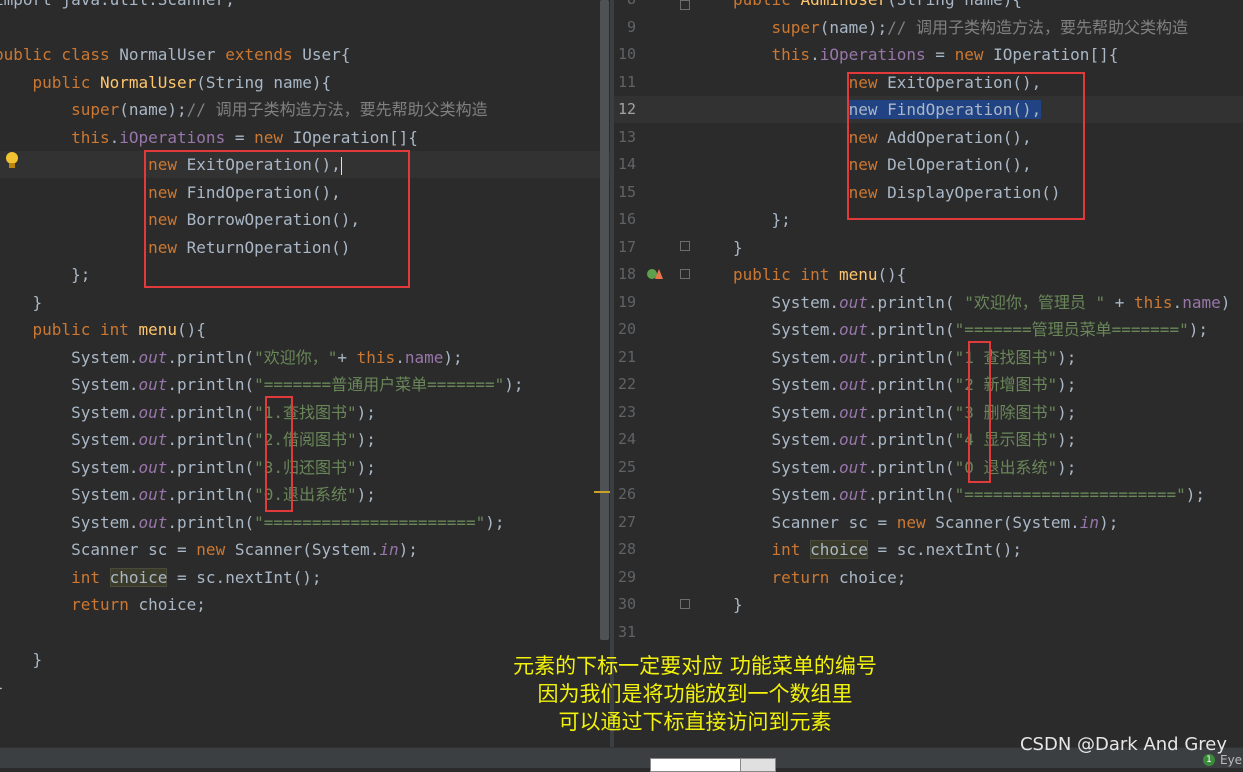  Describe the element at coordinates (1209, 760) in the screenshot. I see `notification-badge: 1` at that location.